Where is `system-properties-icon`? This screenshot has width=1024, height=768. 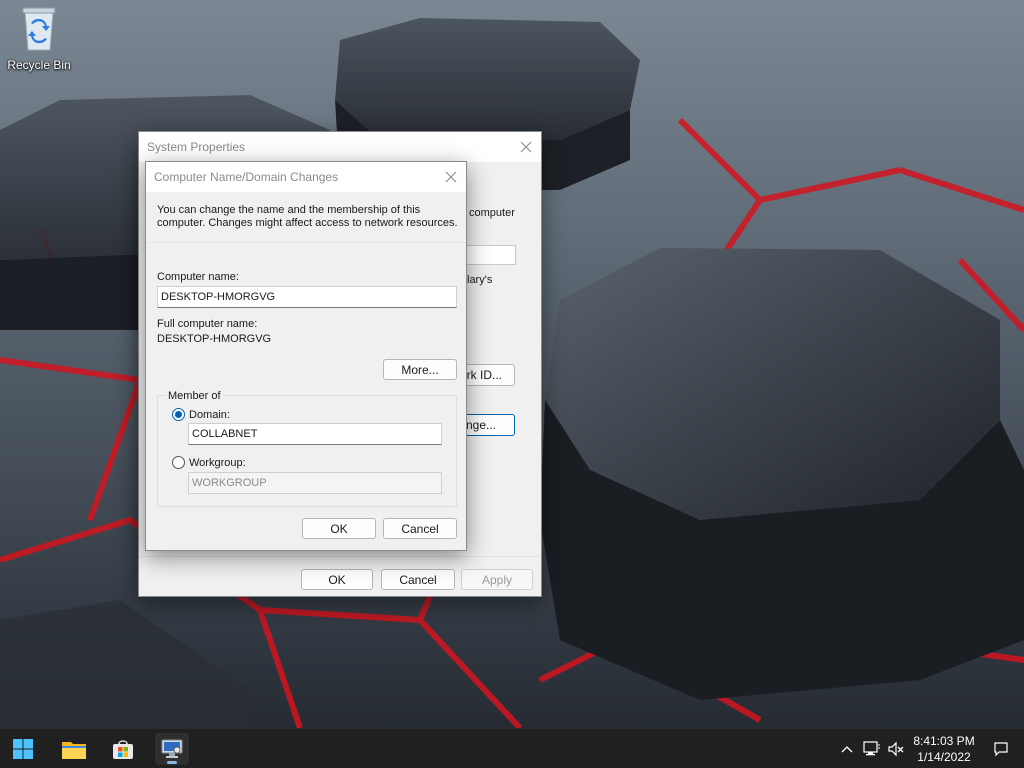
system-properties-icon is located at coordinates (172, 748).